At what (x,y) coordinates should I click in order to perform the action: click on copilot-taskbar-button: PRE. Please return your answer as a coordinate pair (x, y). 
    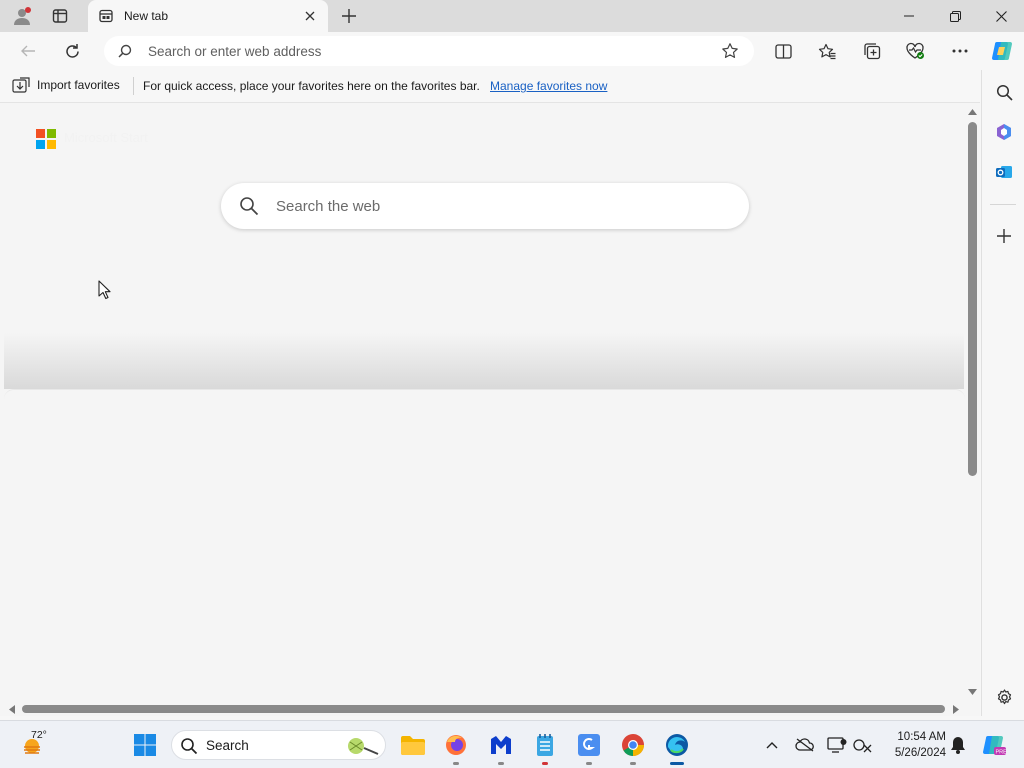
    Looking at the image, I should click on (993, 745).